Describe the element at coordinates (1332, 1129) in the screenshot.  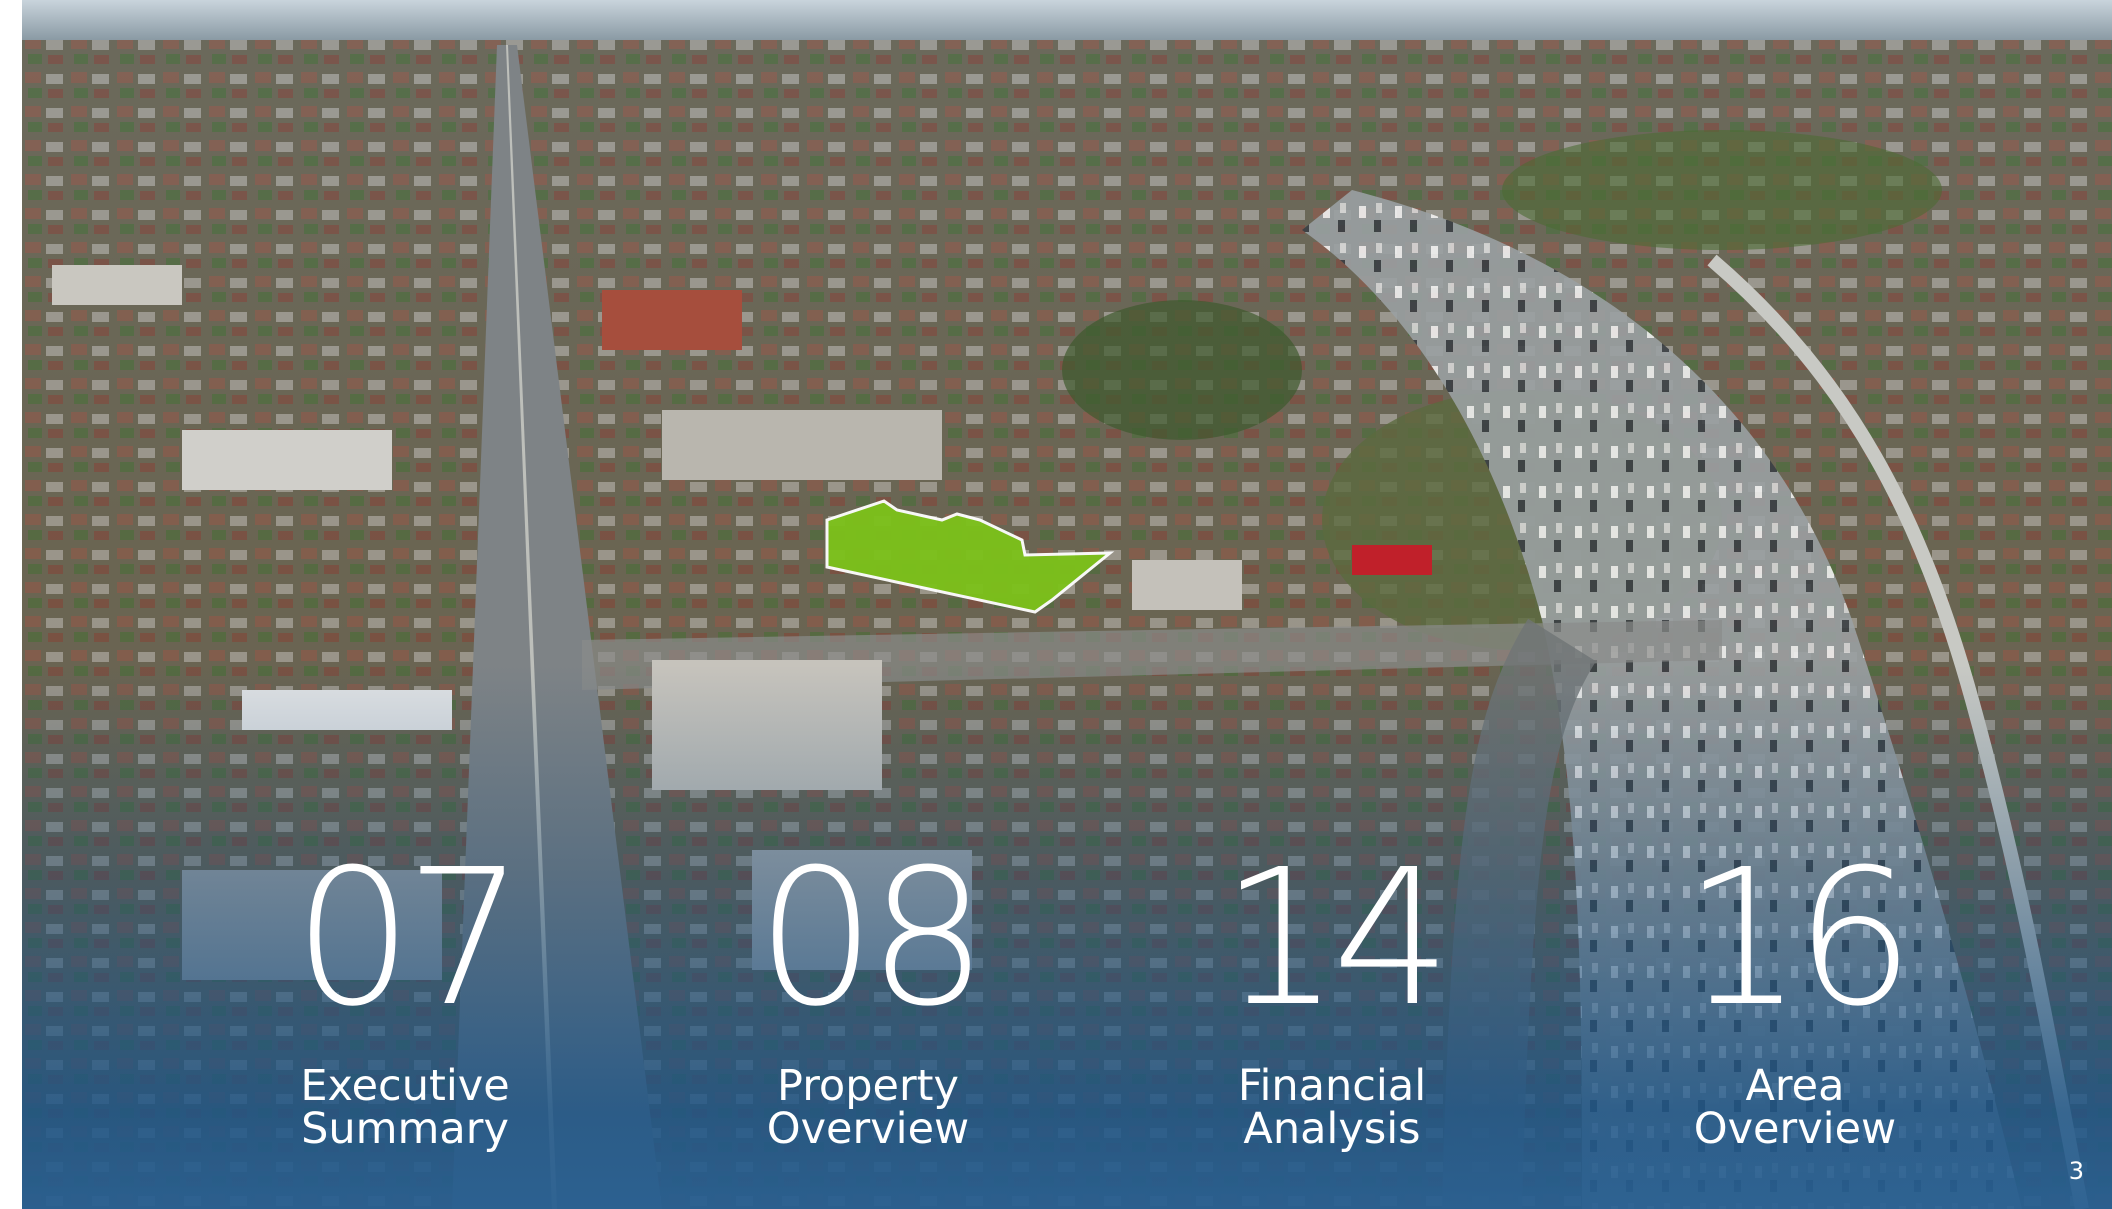
I see `toc-label-line-2: Analysis` at that location.